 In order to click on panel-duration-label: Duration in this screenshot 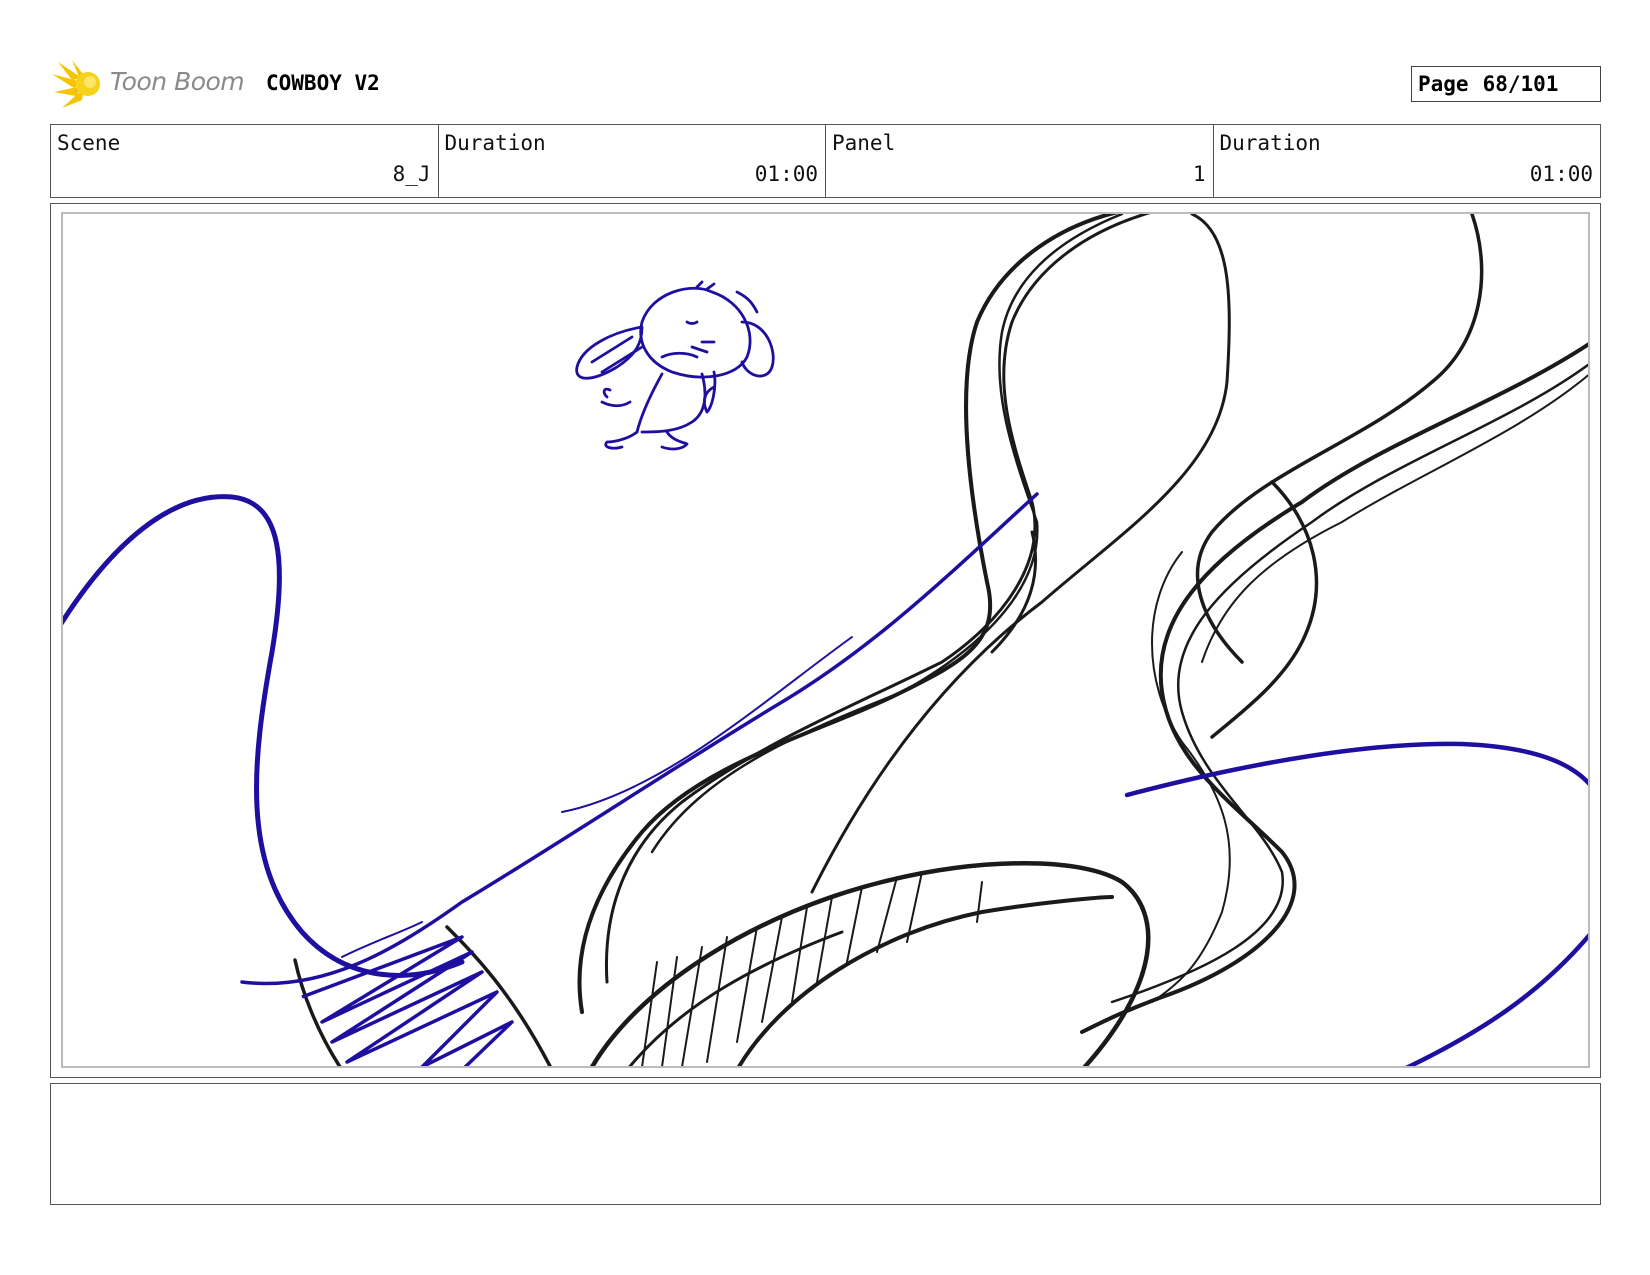, I will do `click(1270, 143)`.